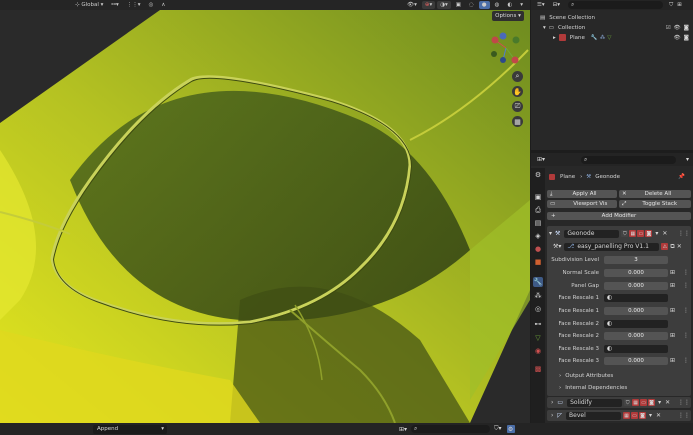  Describe the element at coordinates (635, 415) in the screenshot. I see `monitor-icon: ▭` at that location.